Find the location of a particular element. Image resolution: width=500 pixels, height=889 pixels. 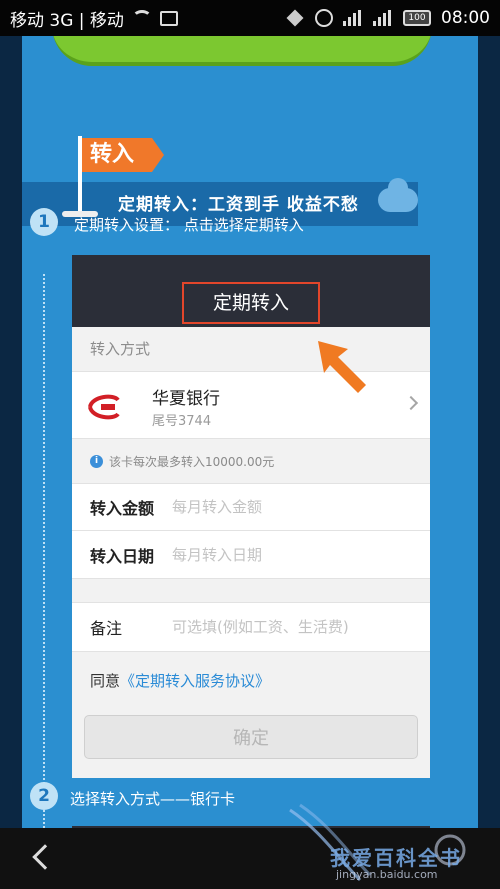

watermark-url: jingyan.baidu.com is located at coordinates (387, 874).